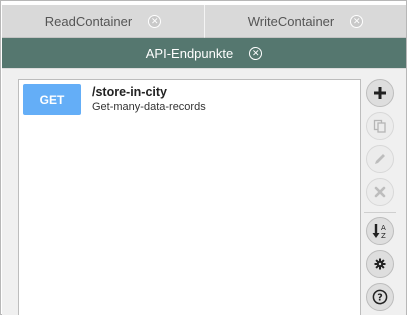  I want to click on tab-readcontainer: ReadContainer ✕, so click(103, 21).